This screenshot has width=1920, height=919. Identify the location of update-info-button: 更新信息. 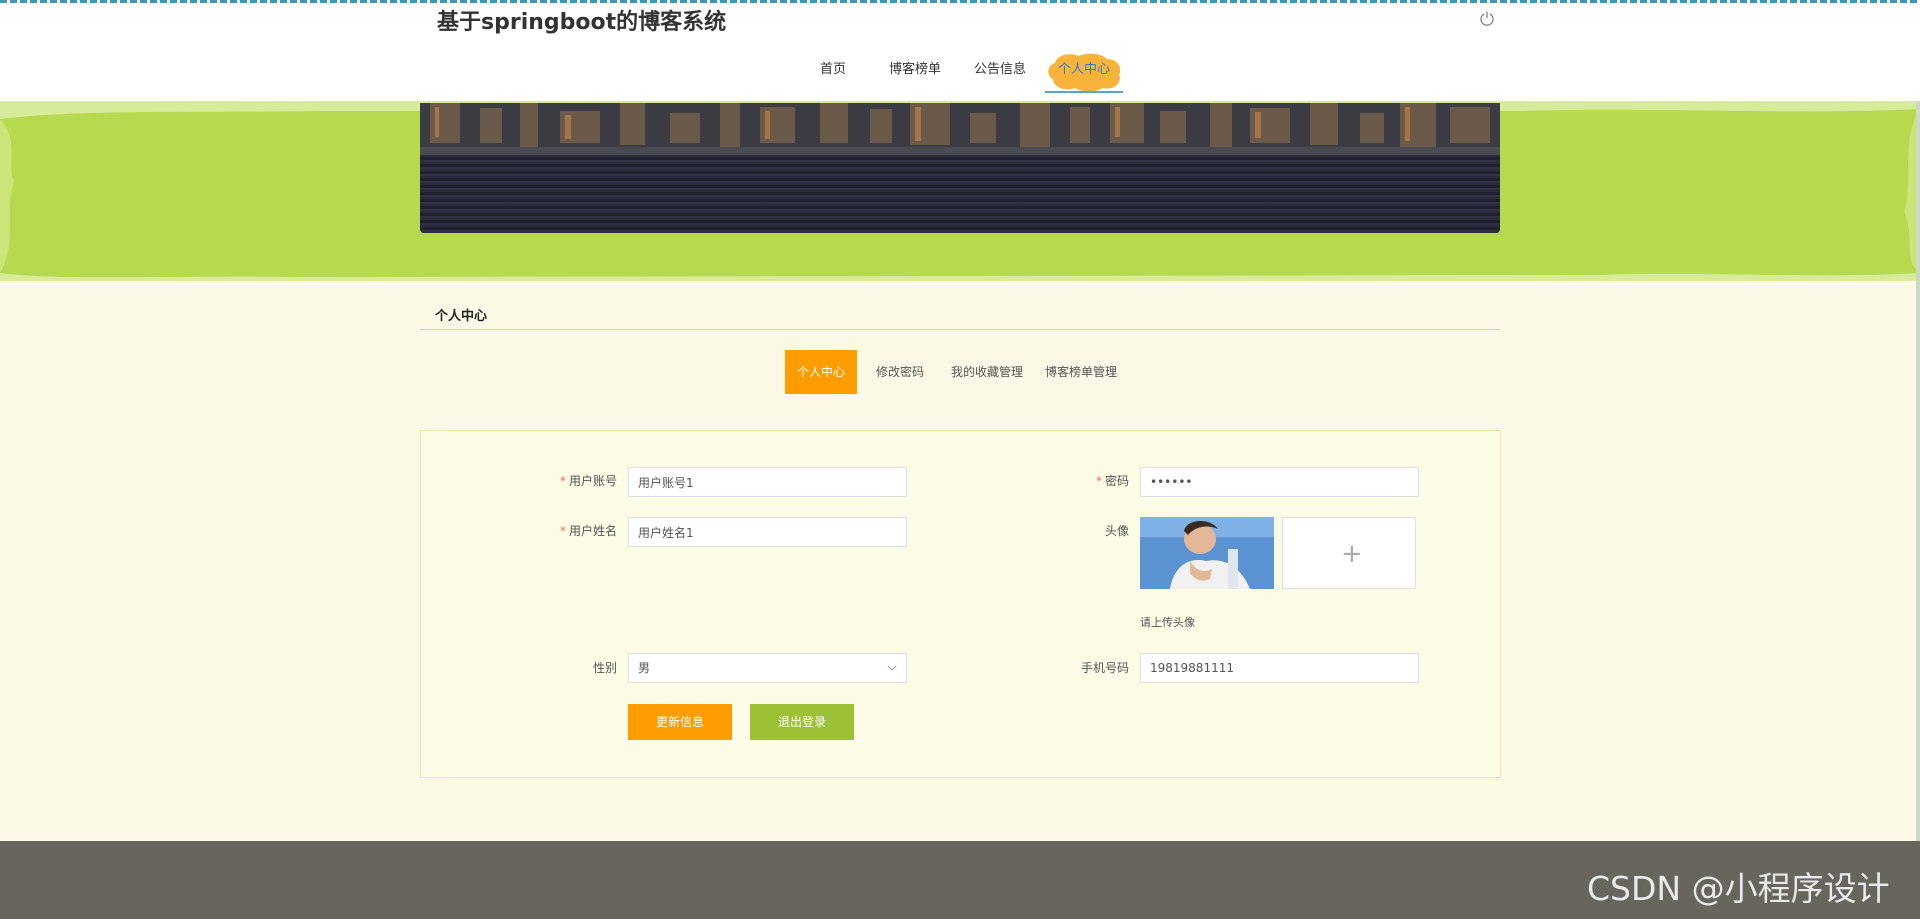
(680, 722).